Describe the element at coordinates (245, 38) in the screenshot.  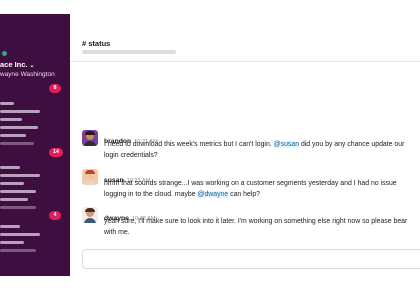
I see `channel-header: # status` at that location.